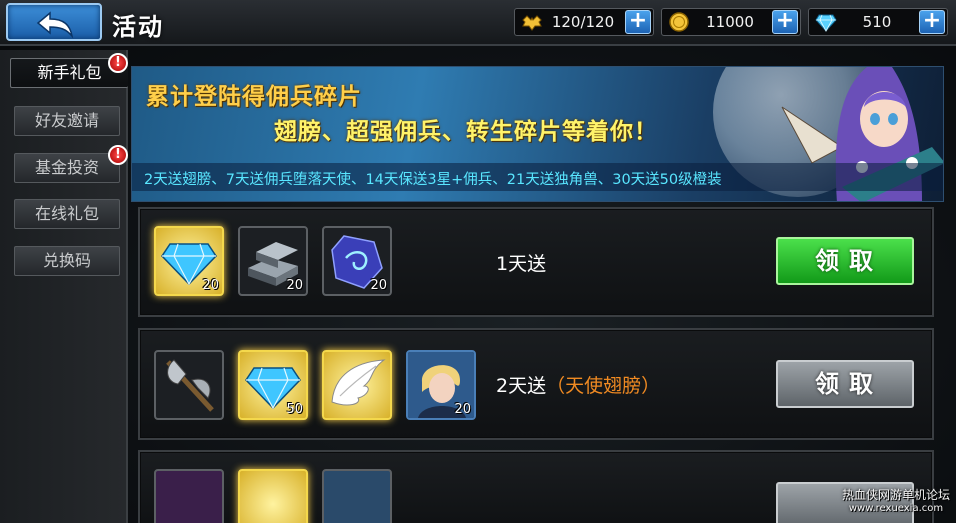 The height and width of the screenshot is (523, 956). I want to click on claim-button: 领取, so click(845, 261).